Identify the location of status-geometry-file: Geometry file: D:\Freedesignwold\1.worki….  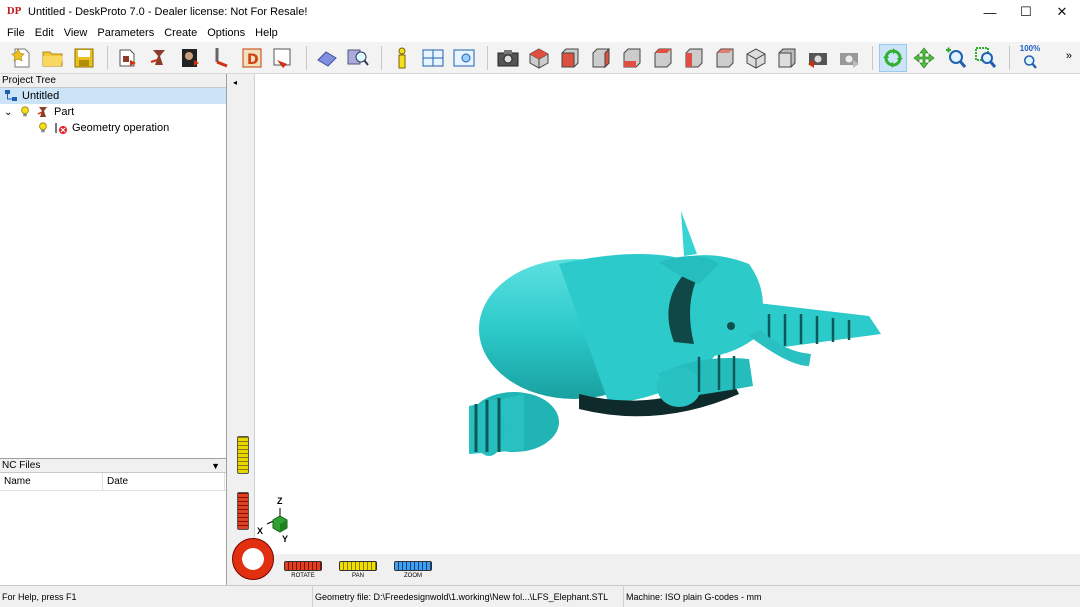
(468, 596).